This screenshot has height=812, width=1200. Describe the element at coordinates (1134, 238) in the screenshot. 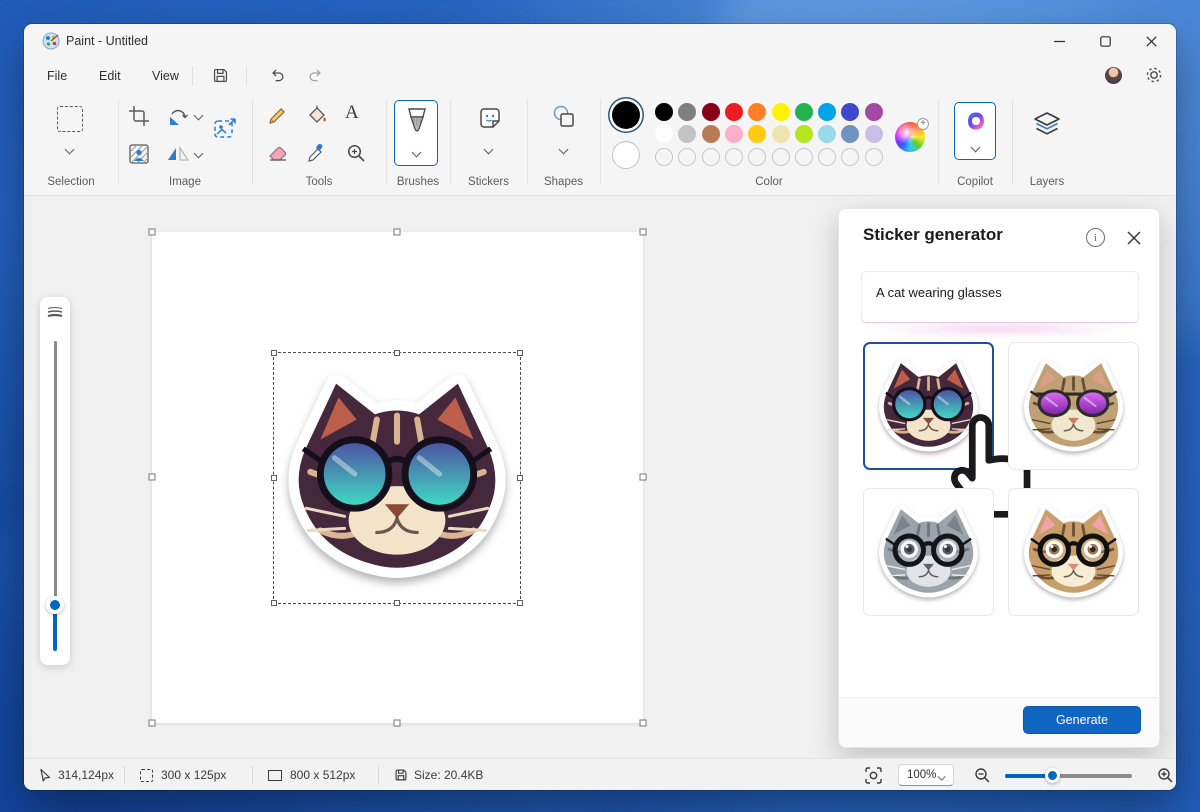

I see `panel-close-button` at that location.